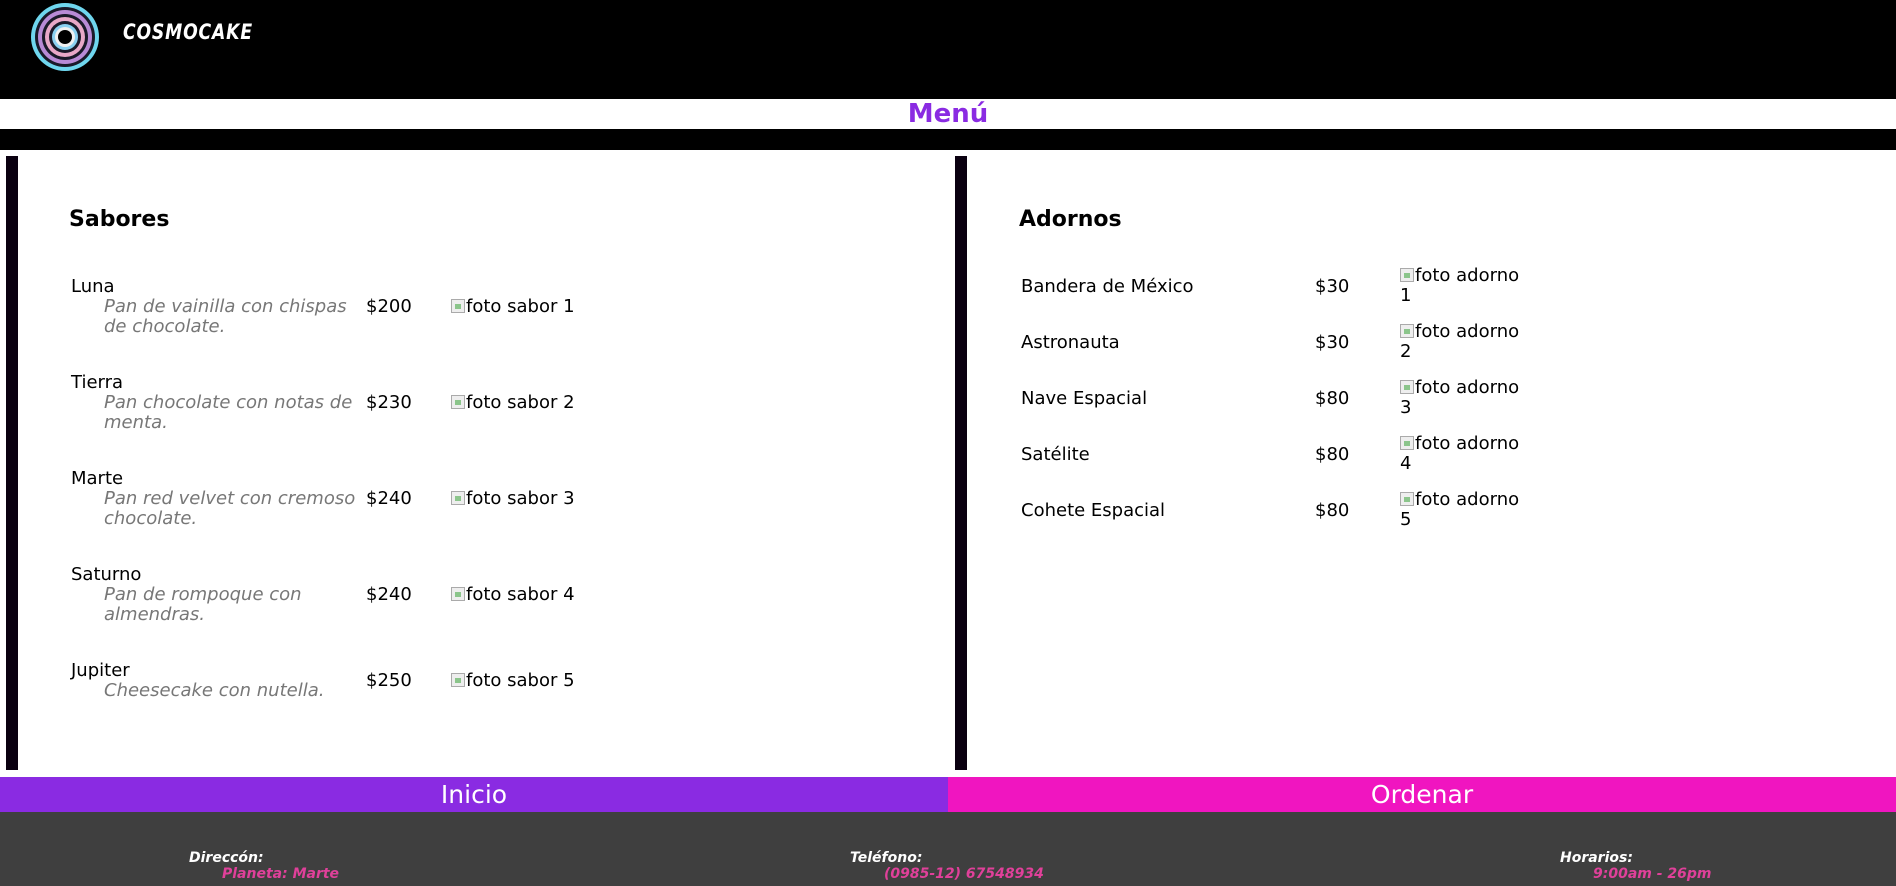 The height and width of the screenshot is (886, 1896). What do you see at coordinates (520, 680) in the screenshot?
I see `photo-alt-text: foto sabor 5` at bounding box center [520, 680].